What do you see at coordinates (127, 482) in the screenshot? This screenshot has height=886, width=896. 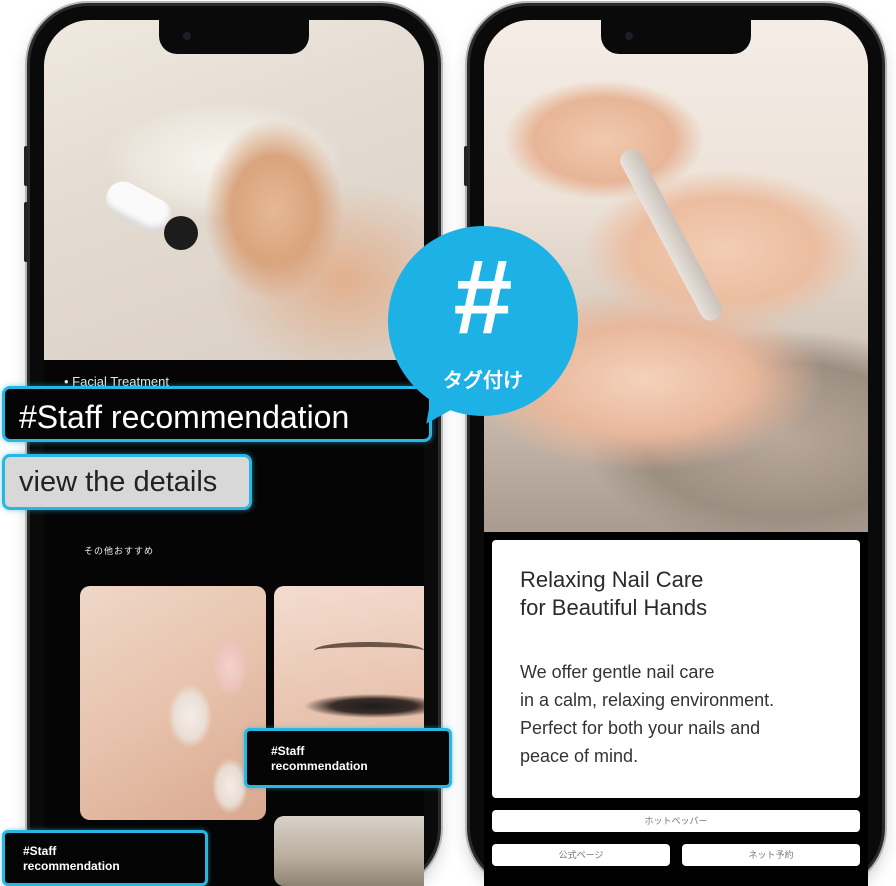 I see `view-details-button: view the details` at bounding box center [127, 482].